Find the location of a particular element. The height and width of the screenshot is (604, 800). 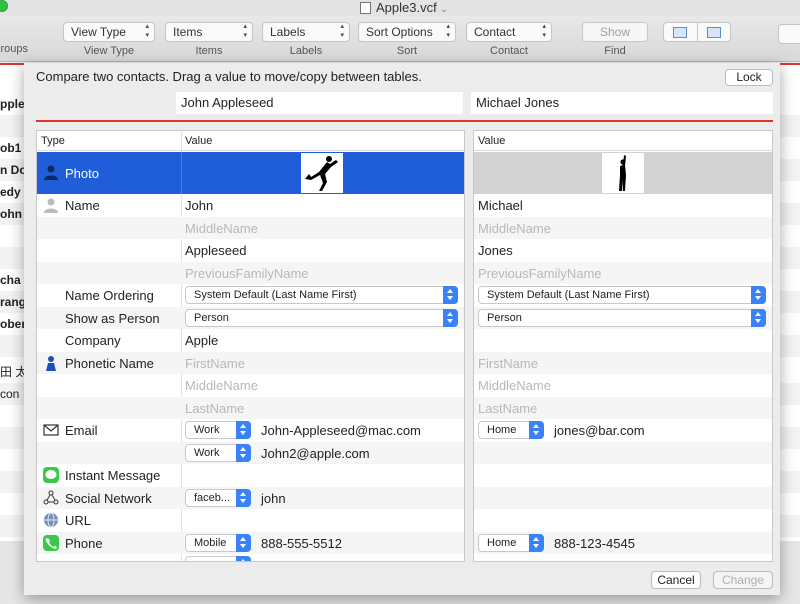

view-right-pane-button is located at coordinates (713, 32).